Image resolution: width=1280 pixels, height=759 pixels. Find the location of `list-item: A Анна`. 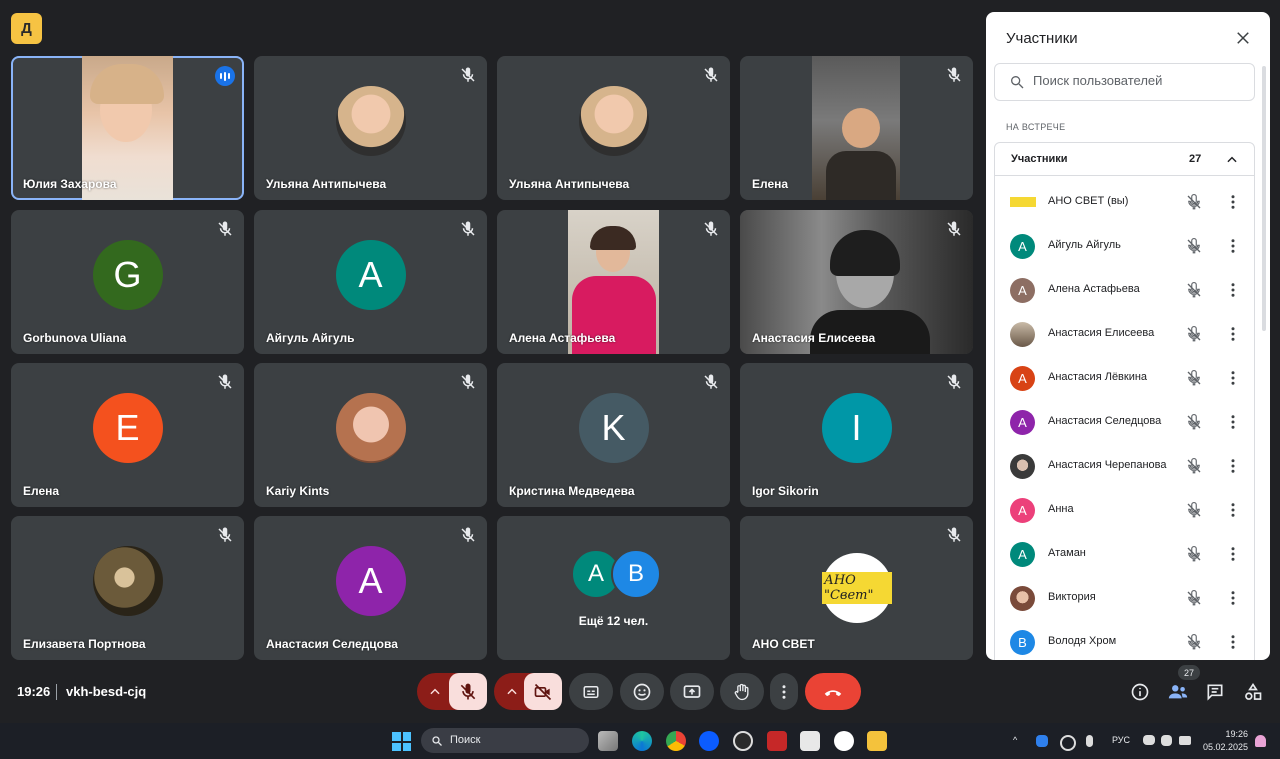

list-item: A Анна is located at coordinates (1123, 510).